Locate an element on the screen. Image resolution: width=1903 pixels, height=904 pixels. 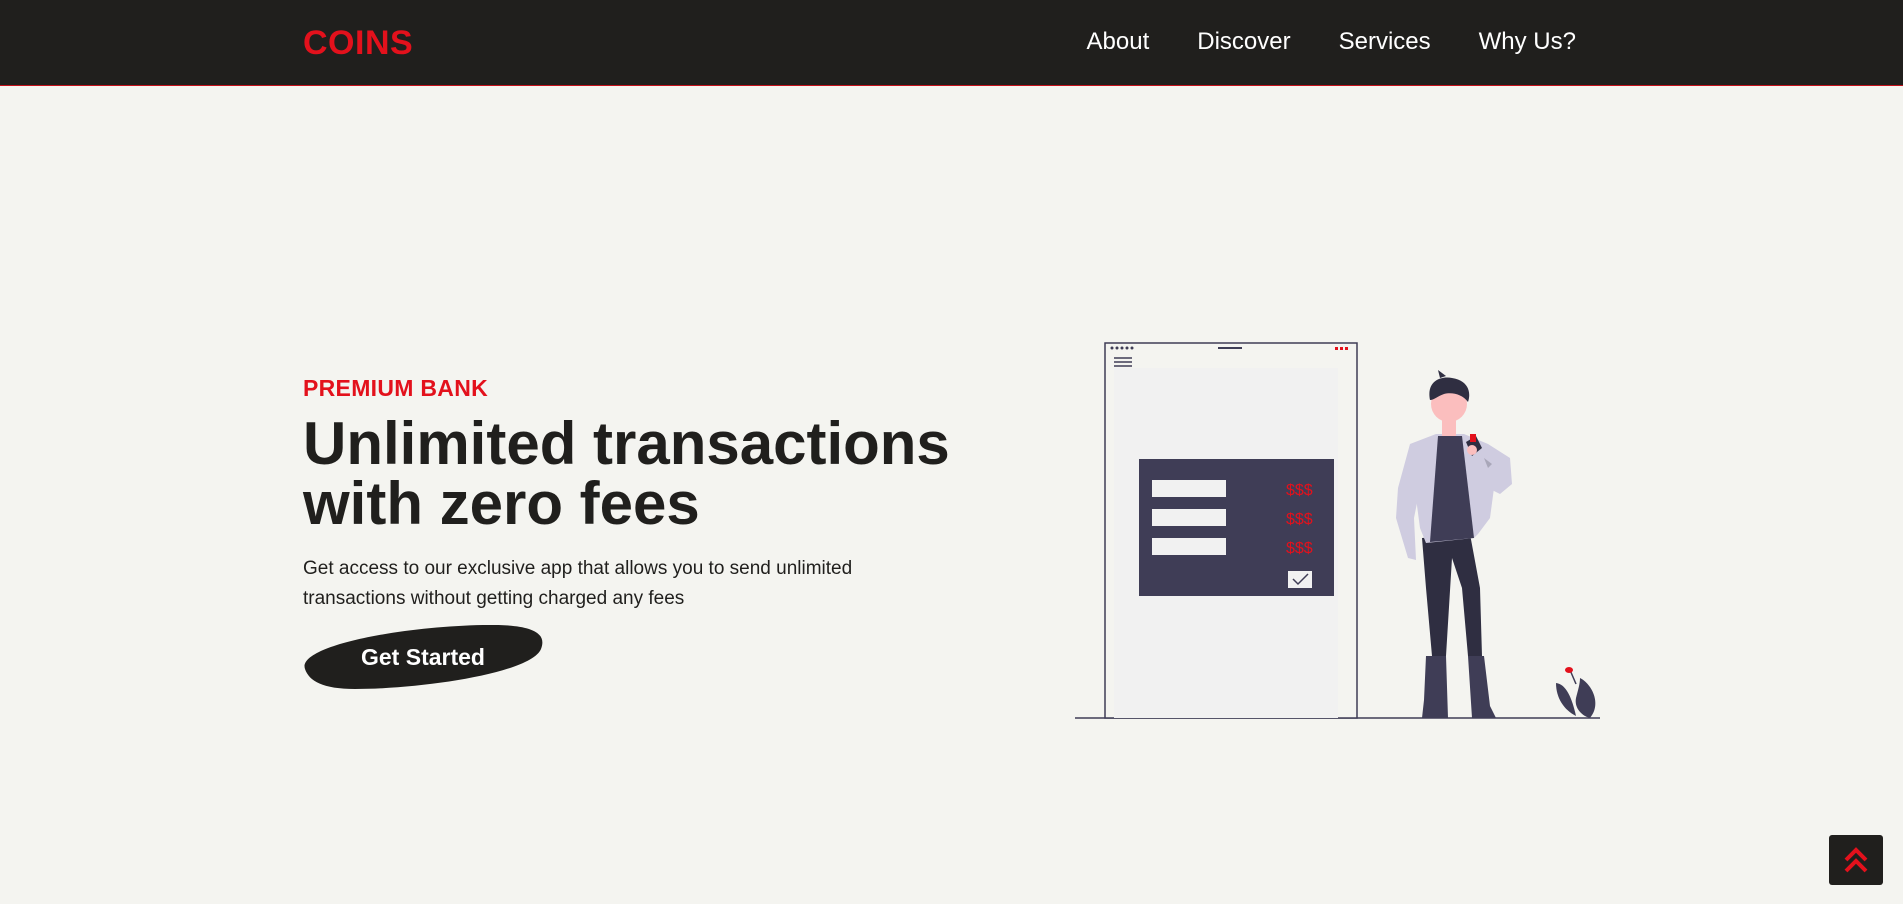
double-chevron-up-icon is located at coordinates (1856, 860).